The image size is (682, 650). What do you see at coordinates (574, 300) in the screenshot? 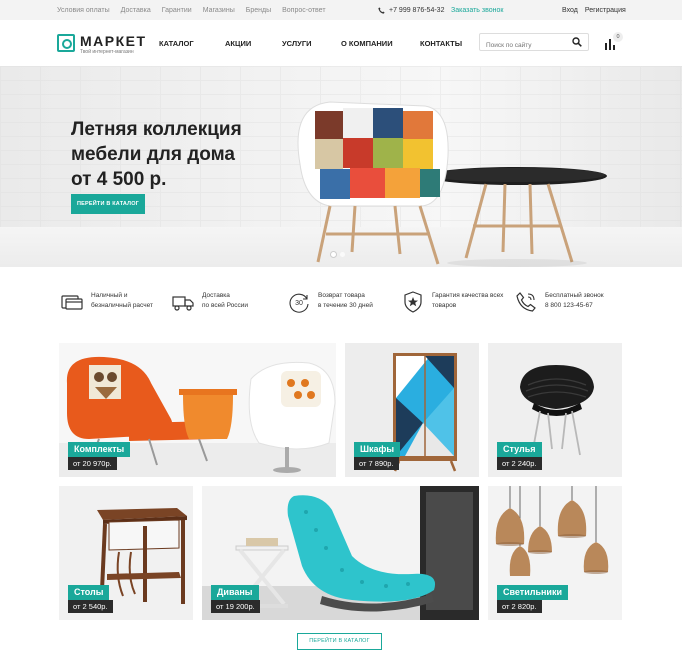
I see `feature-free-call-text: Бесплатный звонок 8 800 123-45-67` at bounding box center [574, 300].